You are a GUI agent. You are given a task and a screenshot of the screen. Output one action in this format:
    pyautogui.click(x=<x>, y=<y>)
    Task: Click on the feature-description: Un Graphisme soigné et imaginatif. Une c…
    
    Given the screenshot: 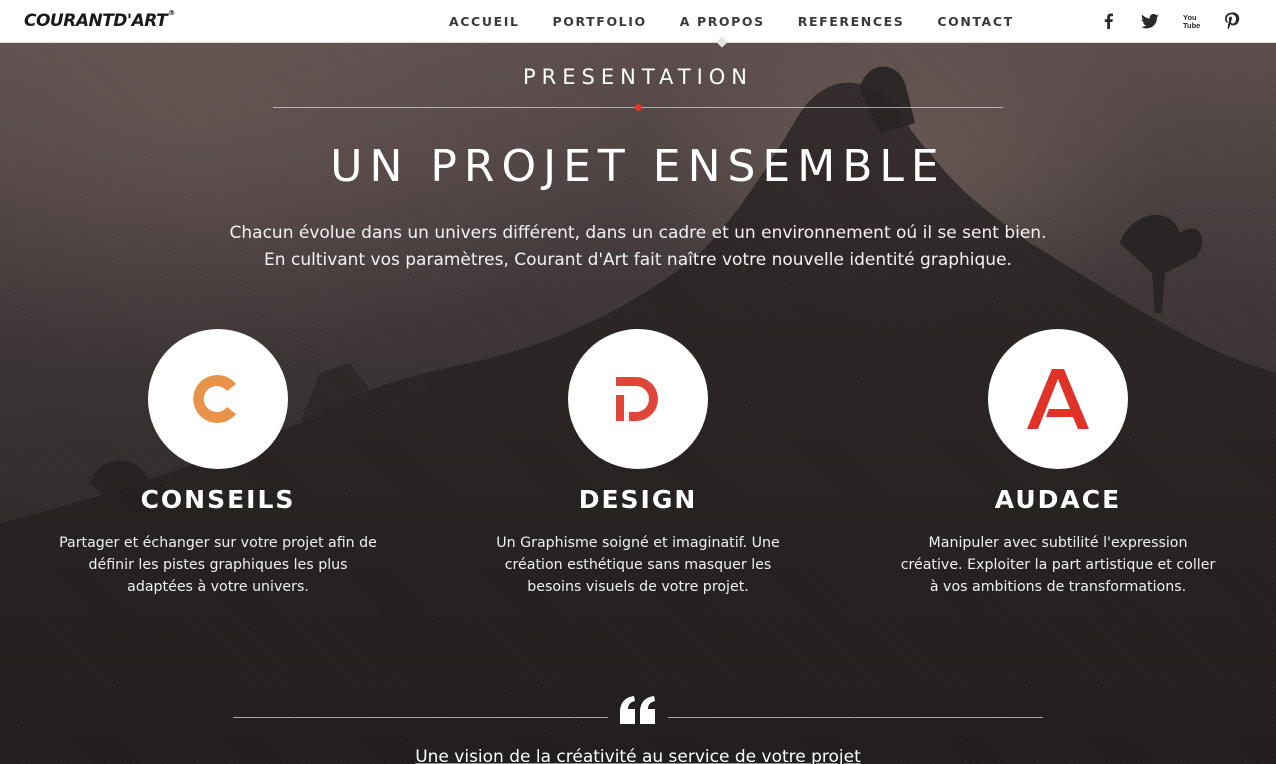 What is the action you would take?
    pyautogui.click(x=638, y=565)
    